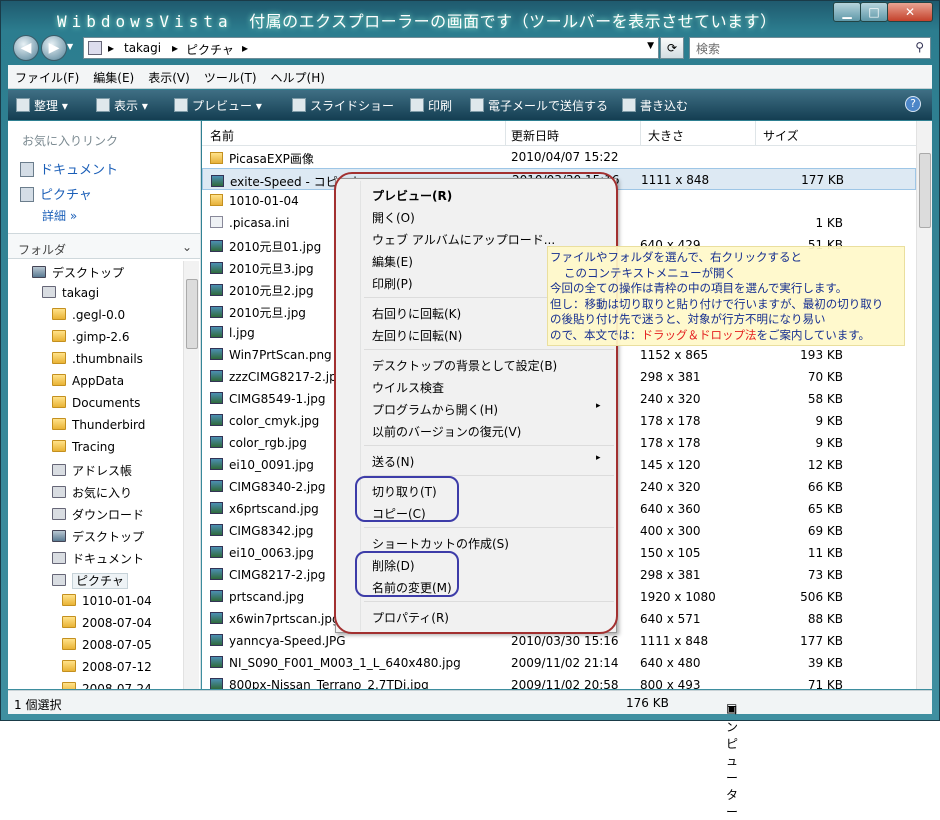 The height and width of the screenshot is (820, 940). I want to click on tree-item: 2008-07-12, so click(107, 667).